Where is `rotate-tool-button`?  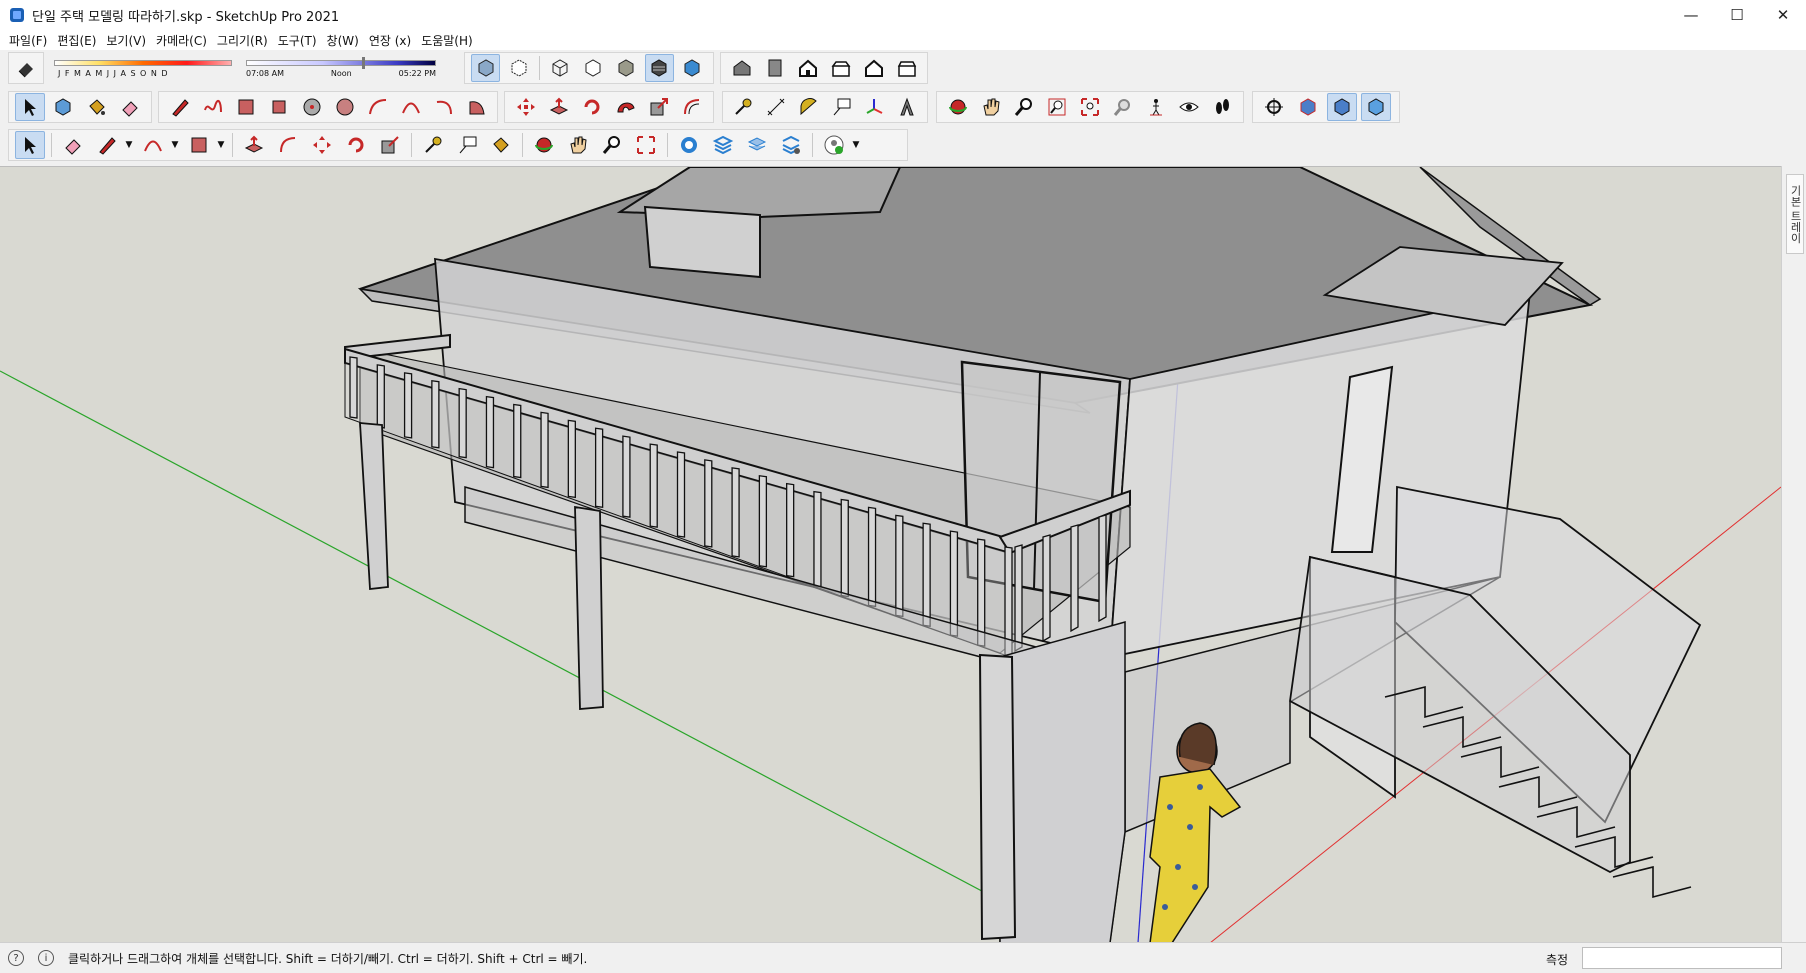 rotate-tool-button is located at coordinates (592, 107).